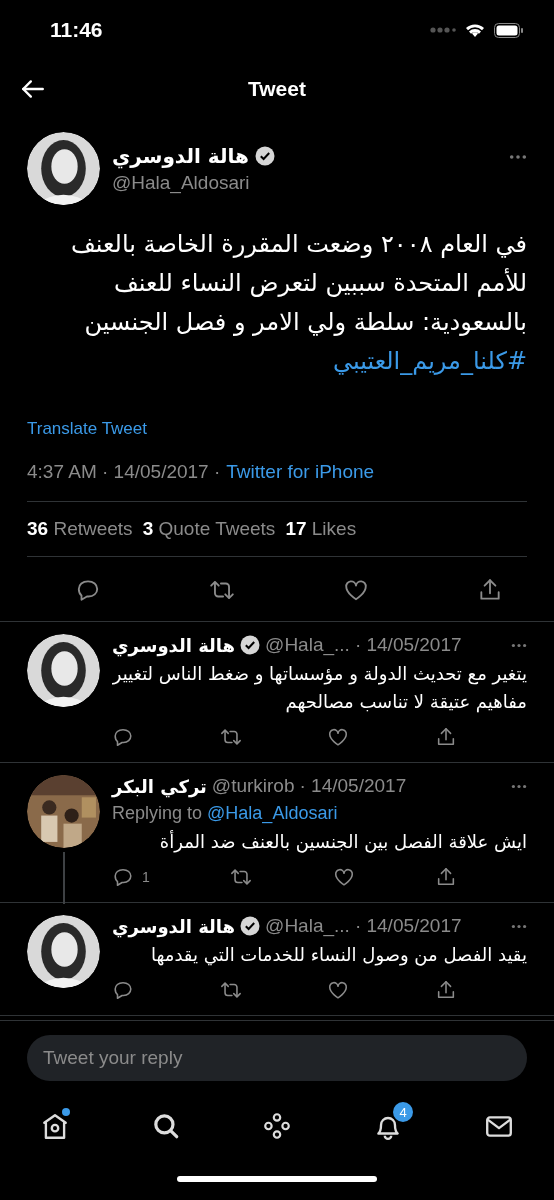  Describe the element at coordinates (490, 590) in the screenshot. I see `share-icon` at that location.